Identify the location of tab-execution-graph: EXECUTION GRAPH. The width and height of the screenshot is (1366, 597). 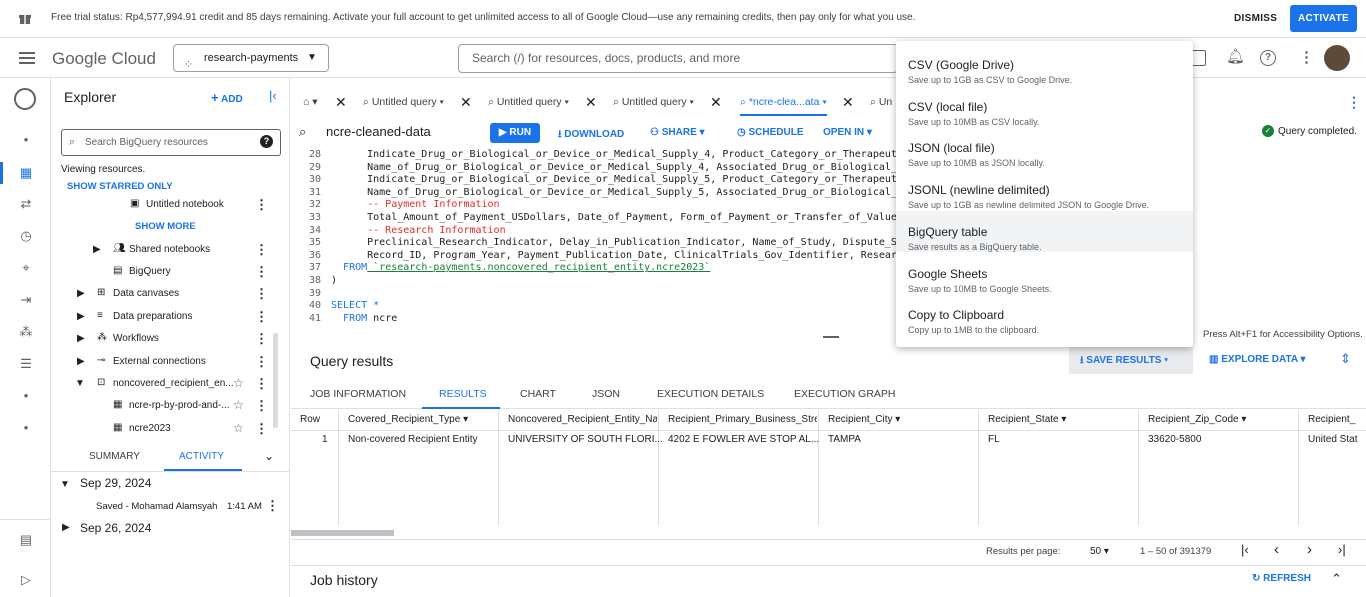
(845, 394).